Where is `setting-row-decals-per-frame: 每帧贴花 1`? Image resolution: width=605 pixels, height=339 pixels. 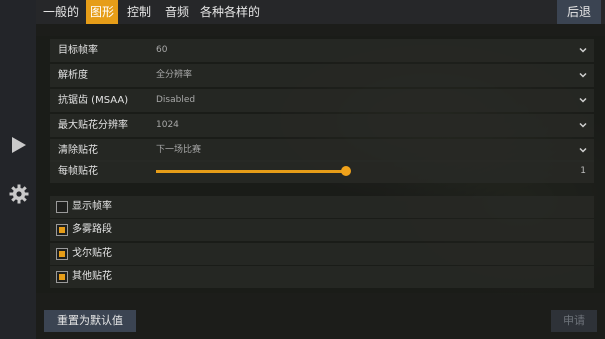 setting-row-decals-per-frame: 每帧贴花 1 is located at coordinates (322, 171).